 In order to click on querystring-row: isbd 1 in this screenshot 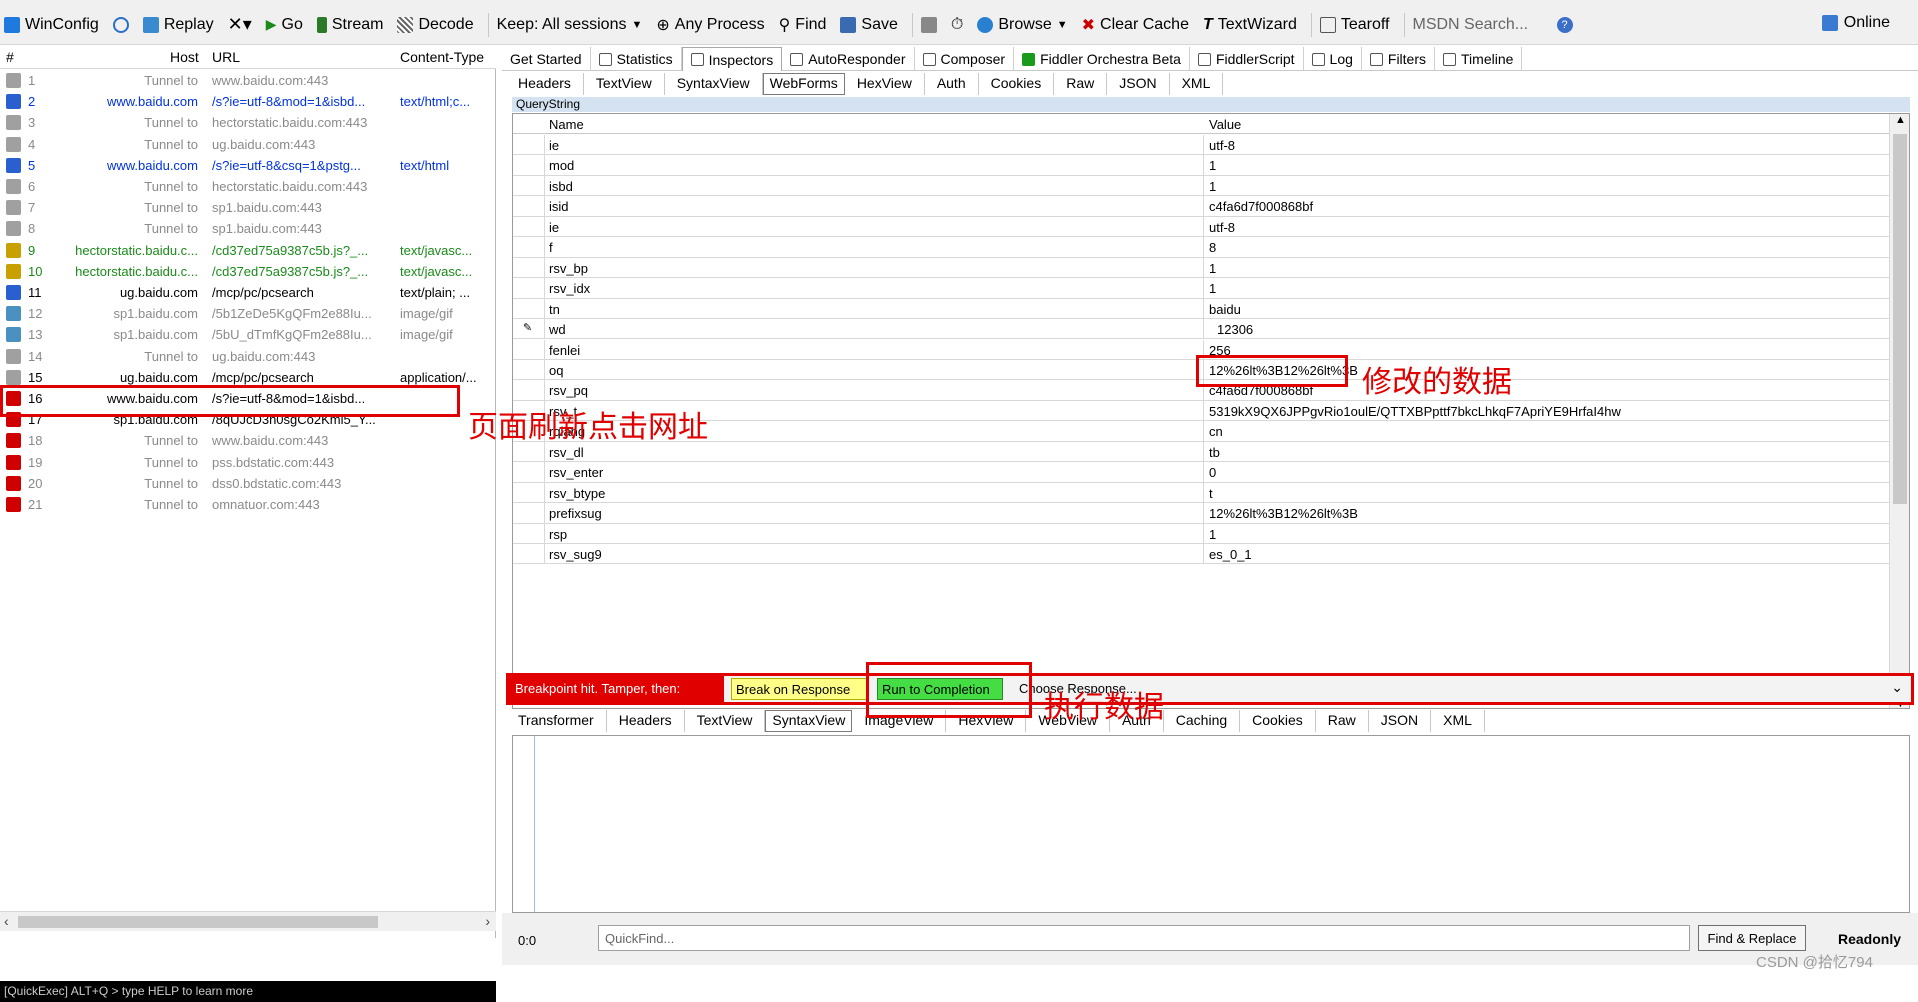, I will do `click(1201, 186)`.